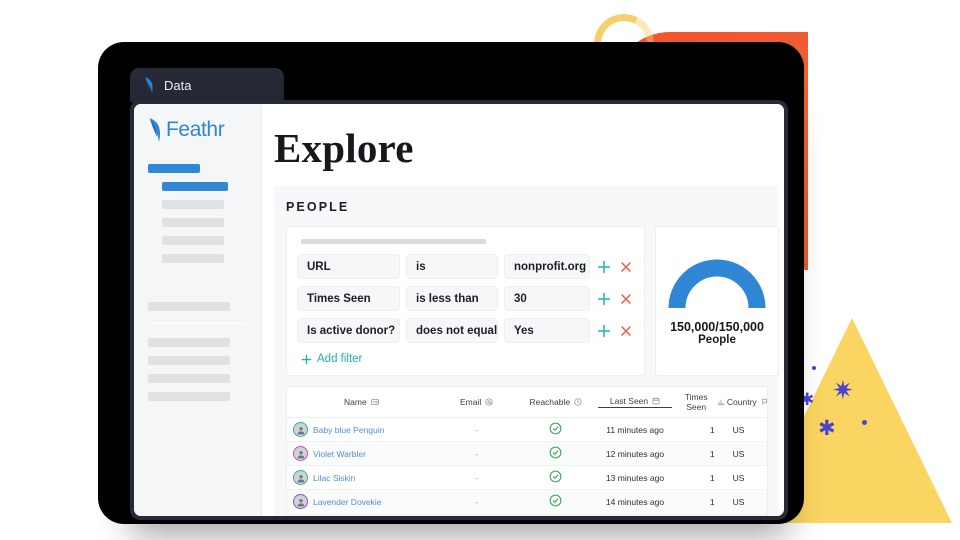 This screenshot has width=960, height=540. What do you see at coordinates (717, 340) in the screenshot?
I see `gauge-unit-label: People` at bounding box center [717, 340].